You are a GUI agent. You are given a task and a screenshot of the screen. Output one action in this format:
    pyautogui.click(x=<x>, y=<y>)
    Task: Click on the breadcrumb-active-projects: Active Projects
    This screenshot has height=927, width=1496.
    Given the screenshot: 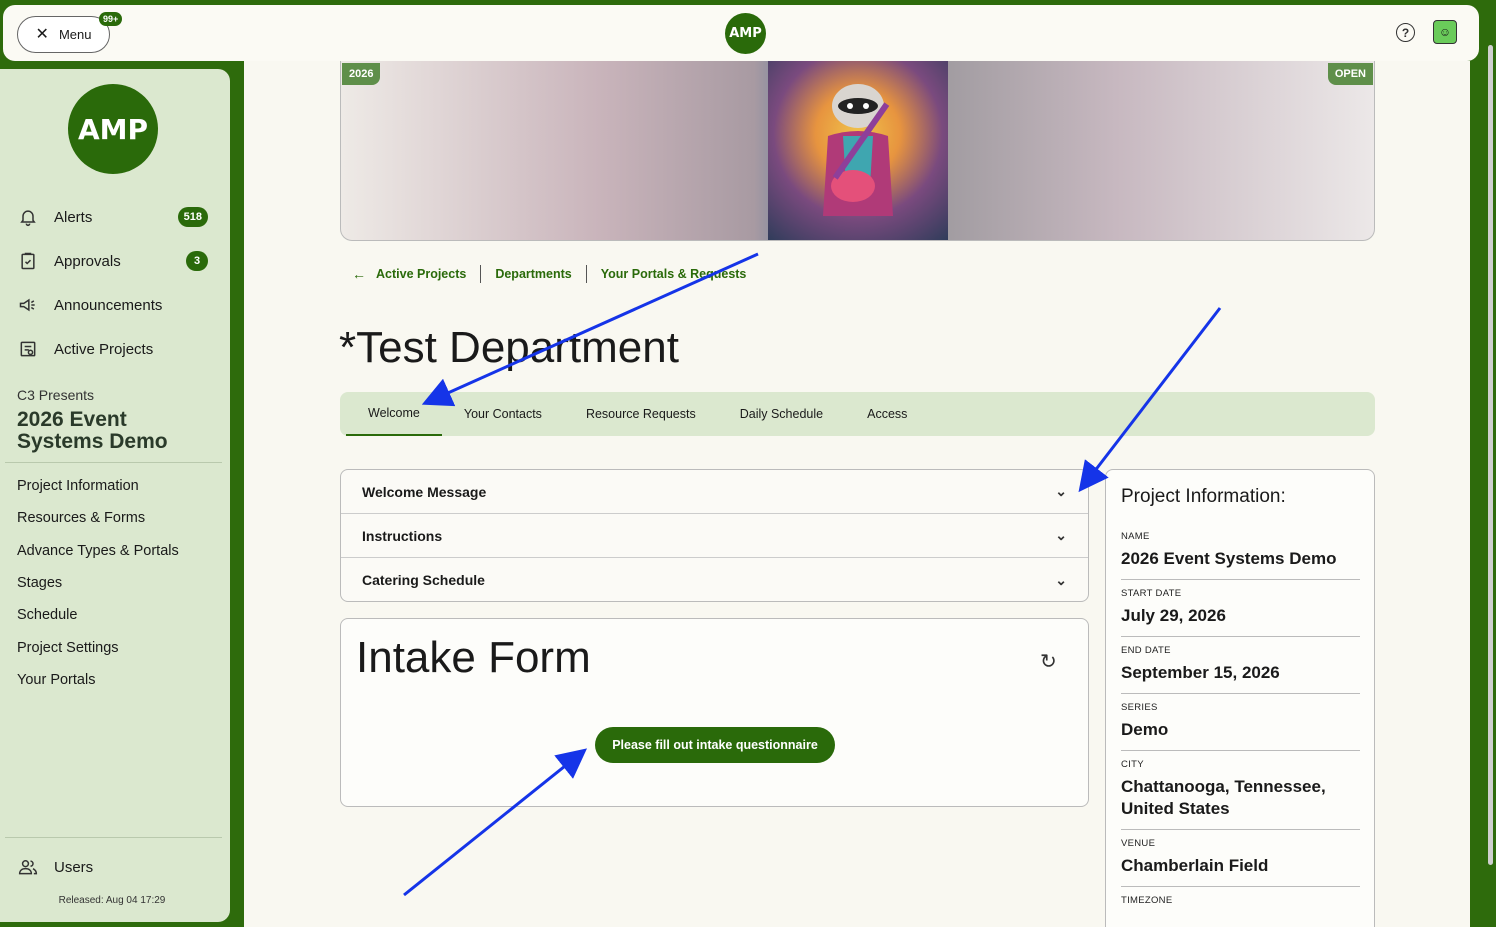 What is the action you would take?
    pyautogui.click(x=421, y=274)
    